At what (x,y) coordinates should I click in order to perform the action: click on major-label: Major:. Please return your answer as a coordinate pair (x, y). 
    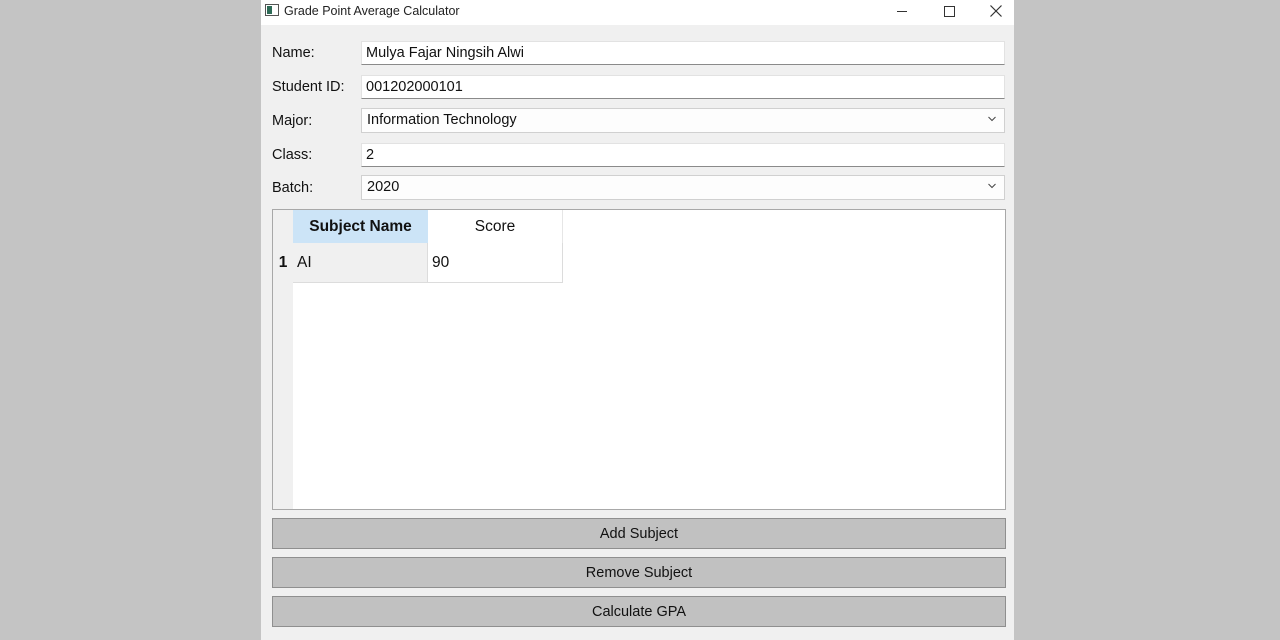
    Looking at the image, I should click on (292, 121).